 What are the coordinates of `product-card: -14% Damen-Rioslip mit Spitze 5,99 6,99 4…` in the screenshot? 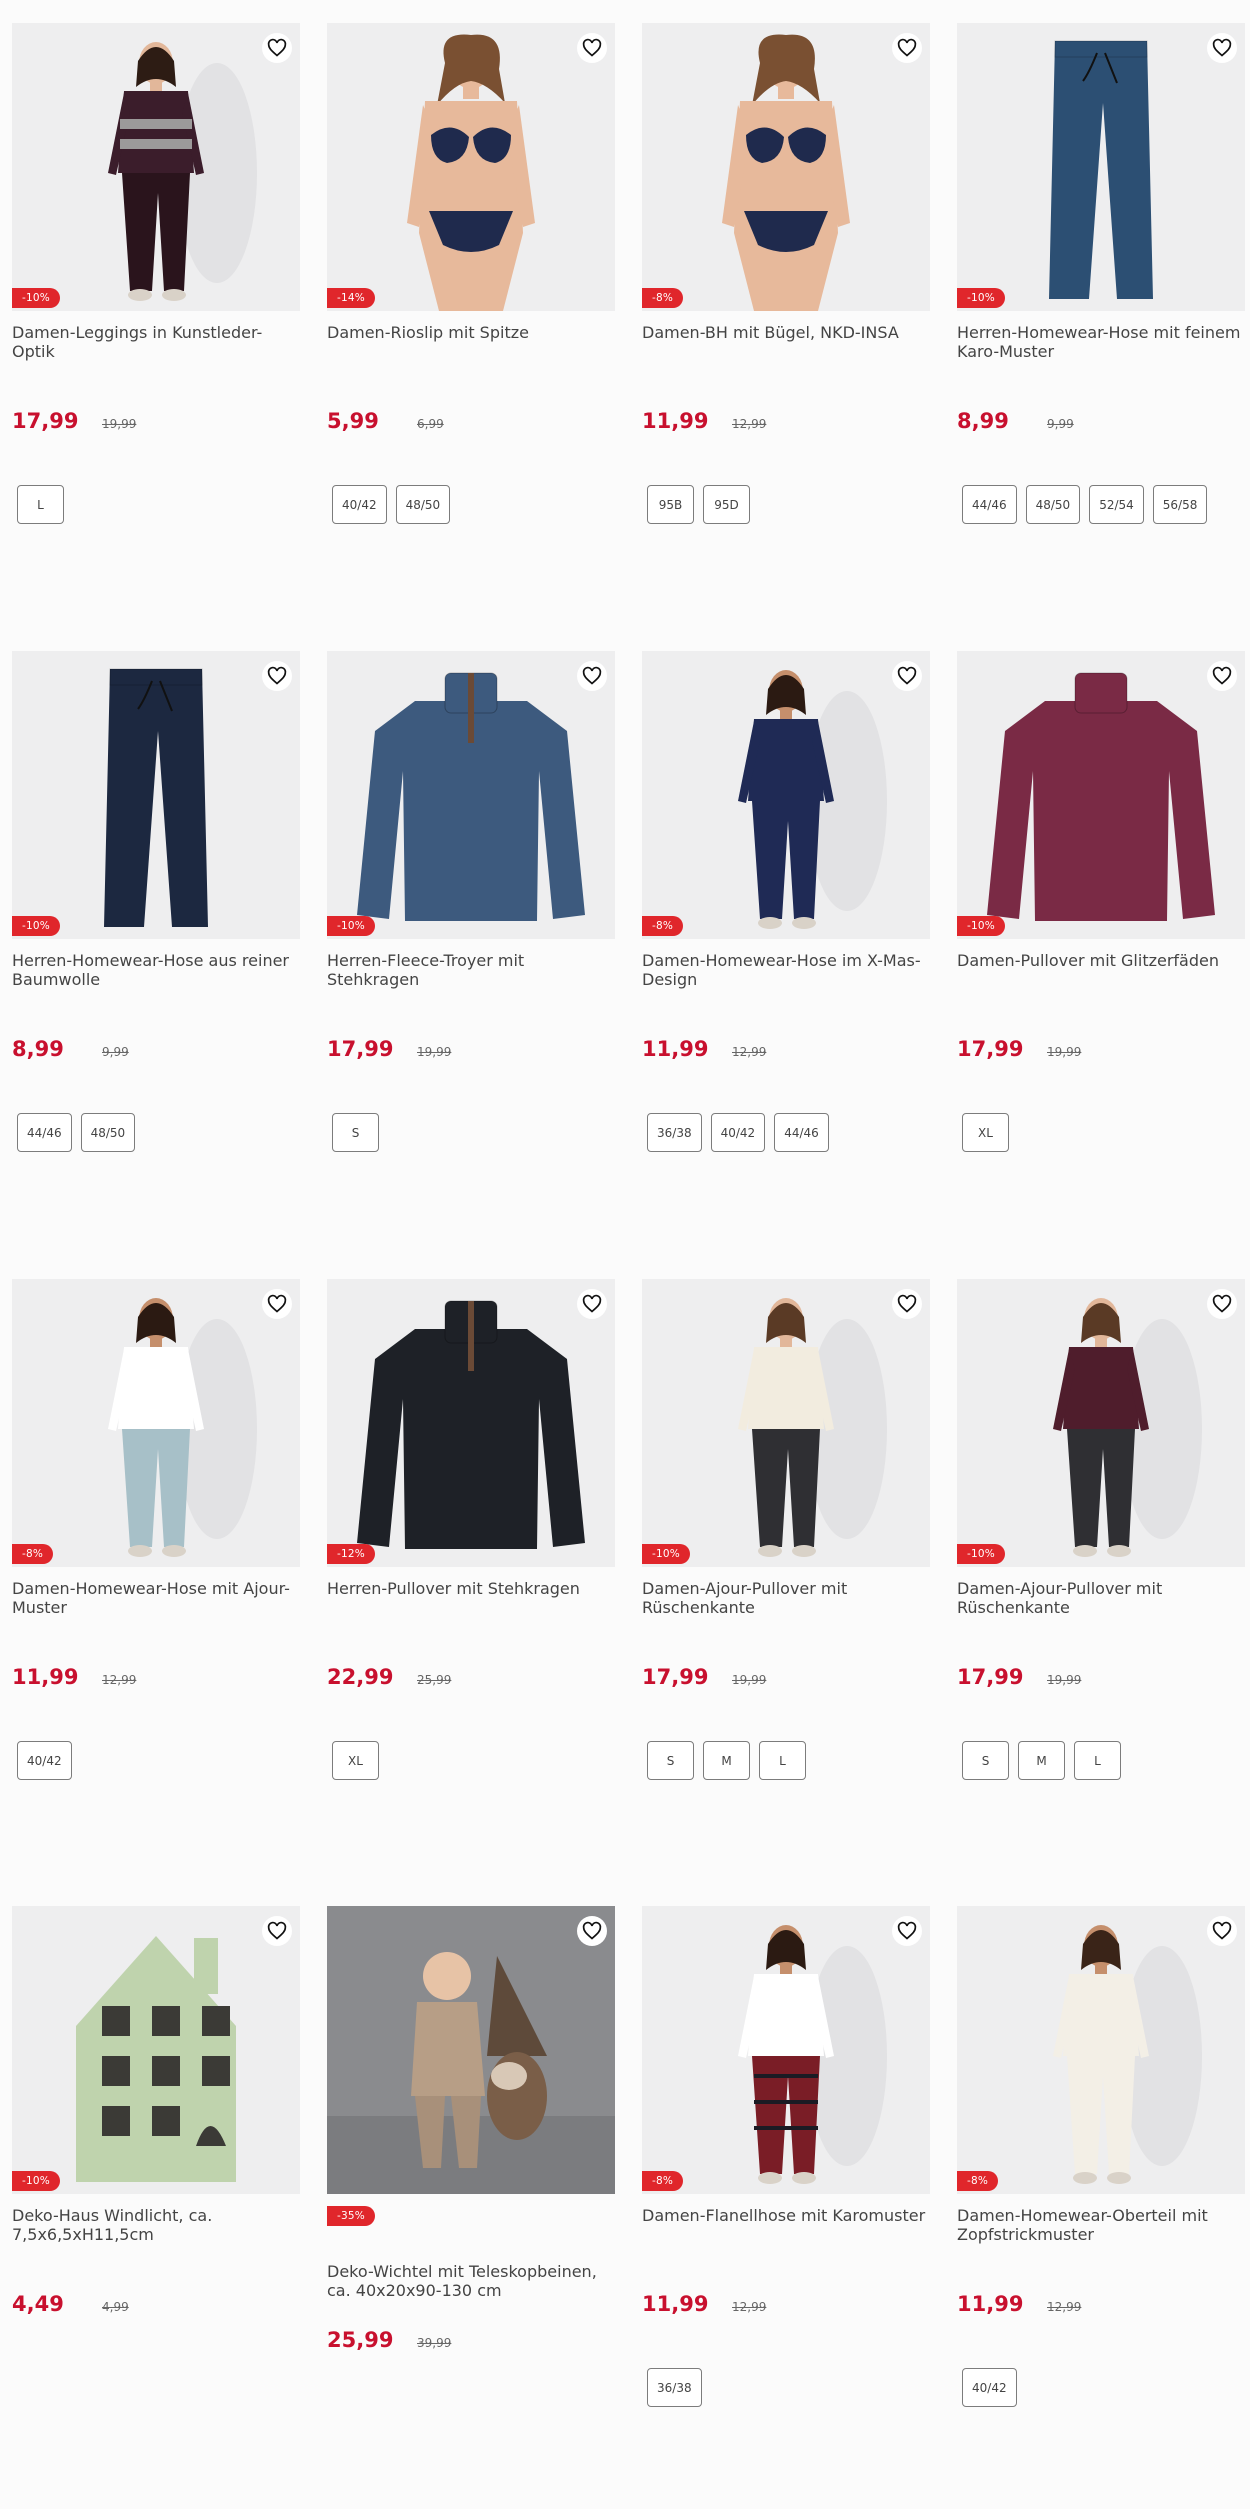 It's located at (471, 303).